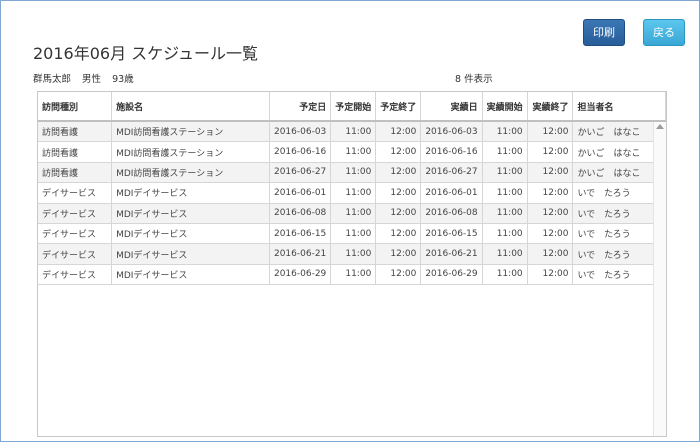  I want to click on patient-age: 93歳, so click(123, 79).